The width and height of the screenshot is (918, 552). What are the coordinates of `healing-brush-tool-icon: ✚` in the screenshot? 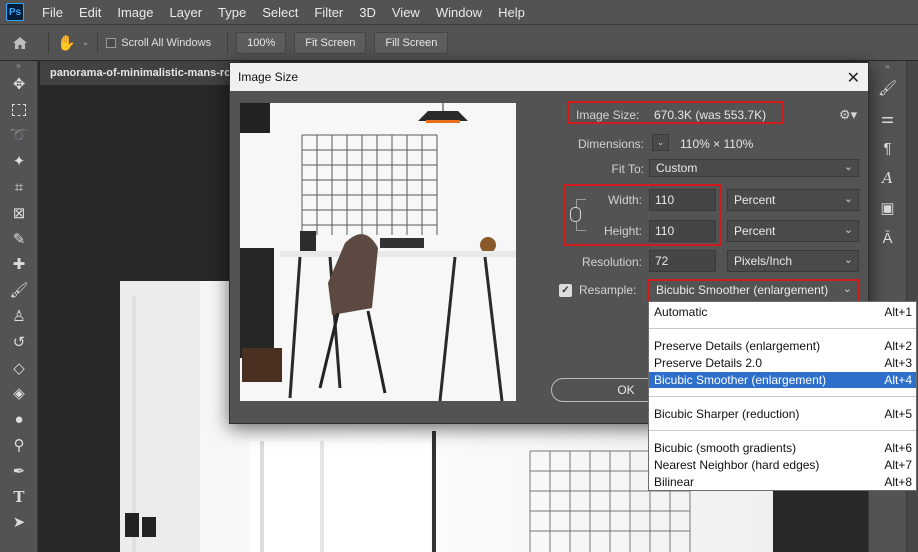 It's located at (19, 265).